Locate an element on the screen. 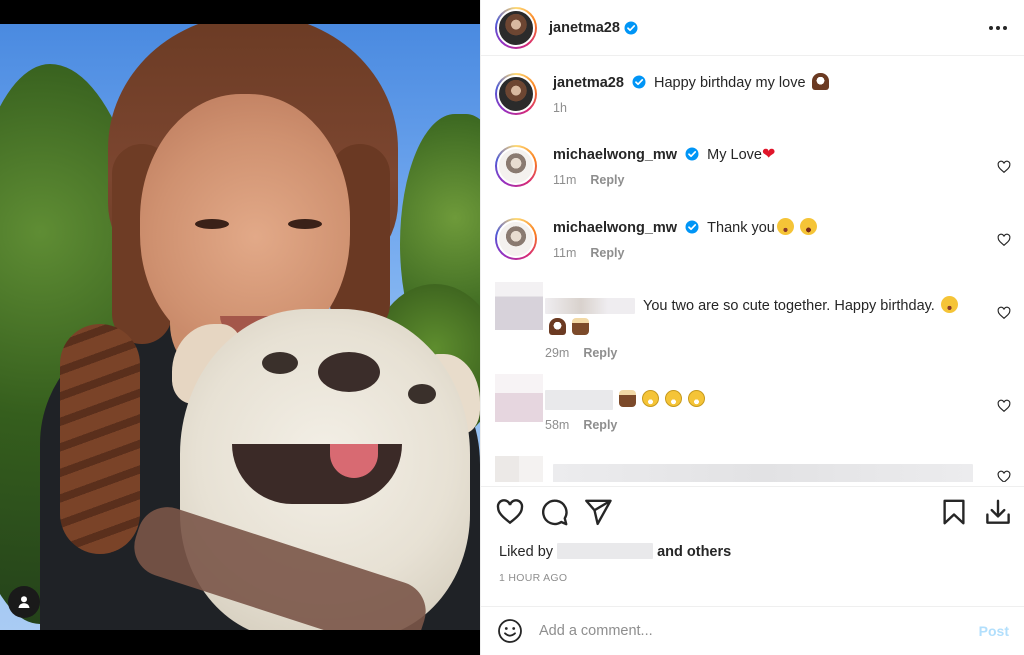 The width and height of the screenshot is (1024, 655). tagged-users-button is located at coordinates (24, 602).